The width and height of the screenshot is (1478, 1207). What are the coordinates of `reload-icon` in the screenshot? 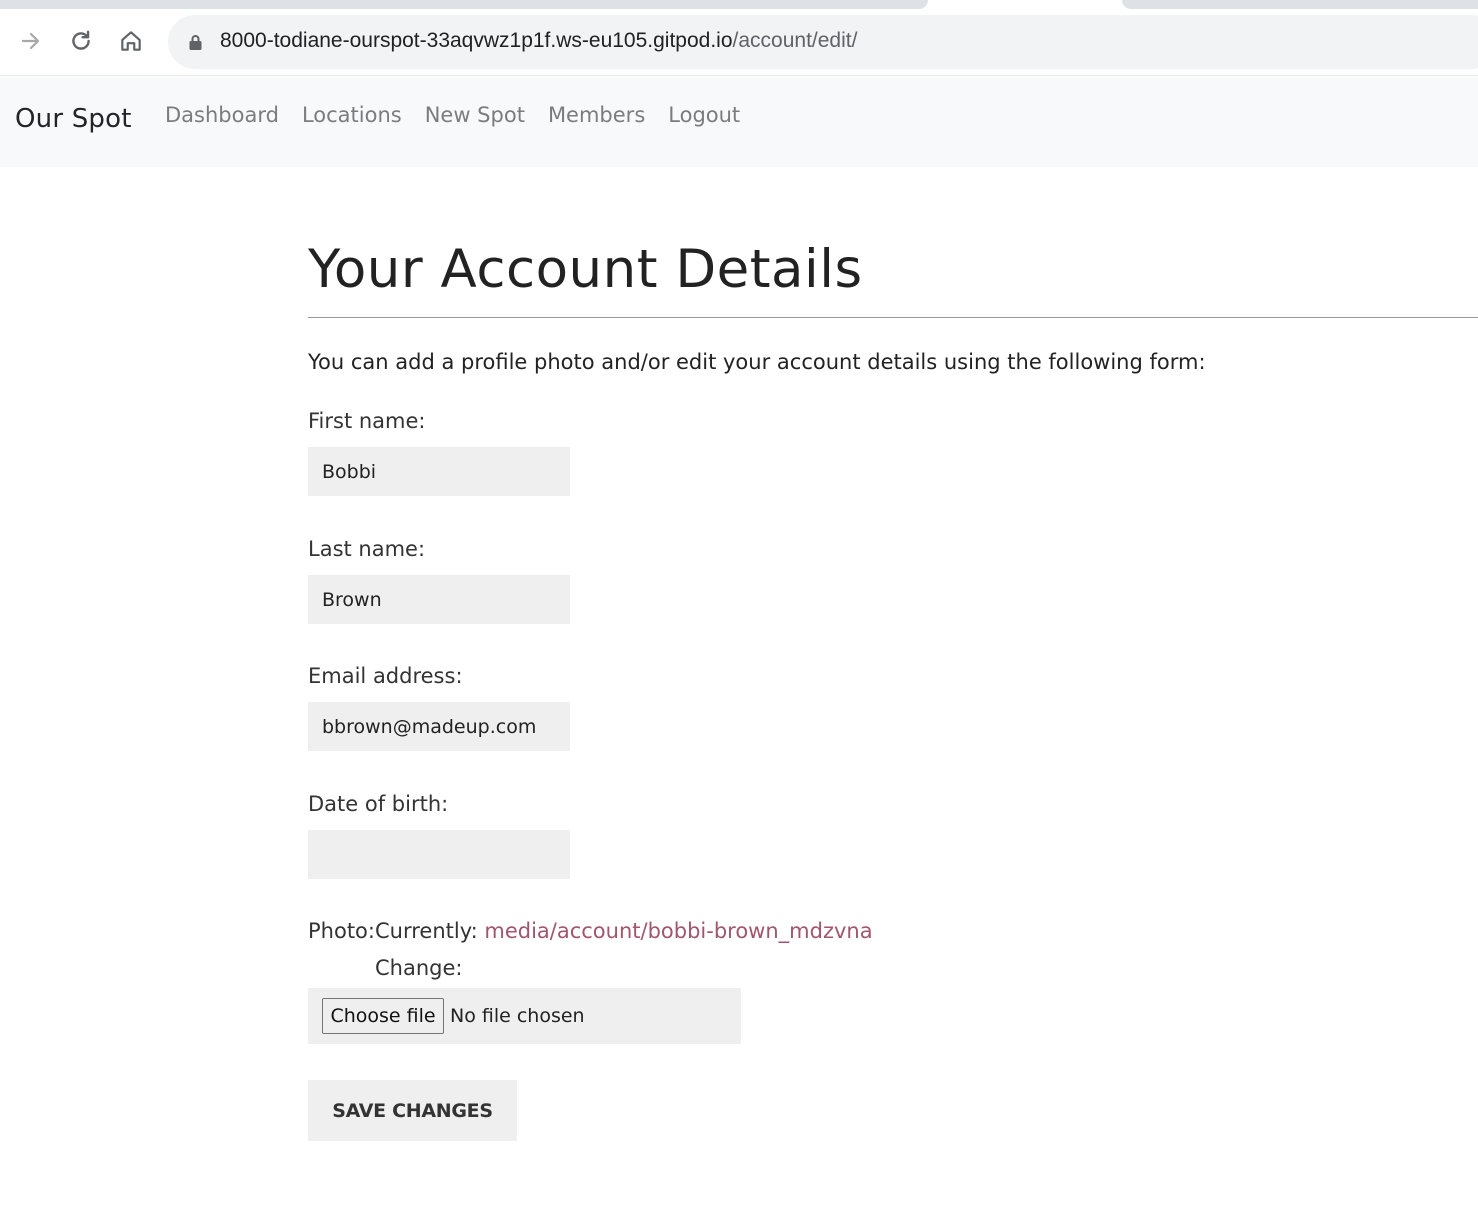 It's located at (81, 40).